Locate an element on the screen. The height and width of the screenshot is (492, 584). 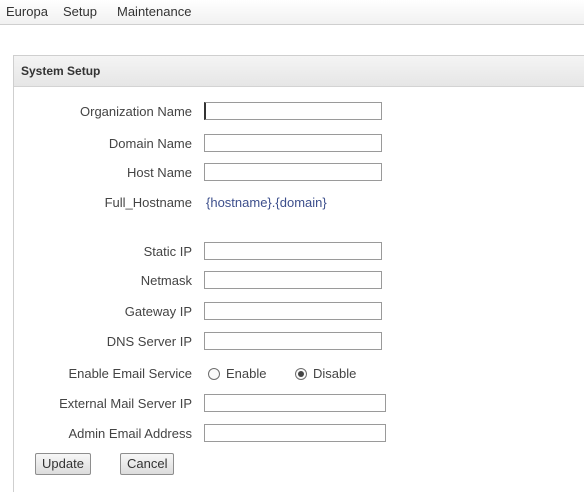
full-hostname-label: Full_Hostname is located at coordinates (148, 202).